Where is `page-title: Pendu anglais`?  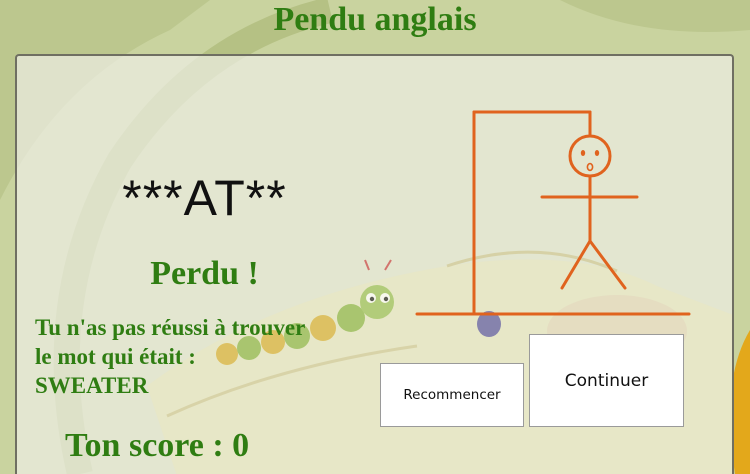
page-title: Pendu anglais is located at coordinates (375, 19).